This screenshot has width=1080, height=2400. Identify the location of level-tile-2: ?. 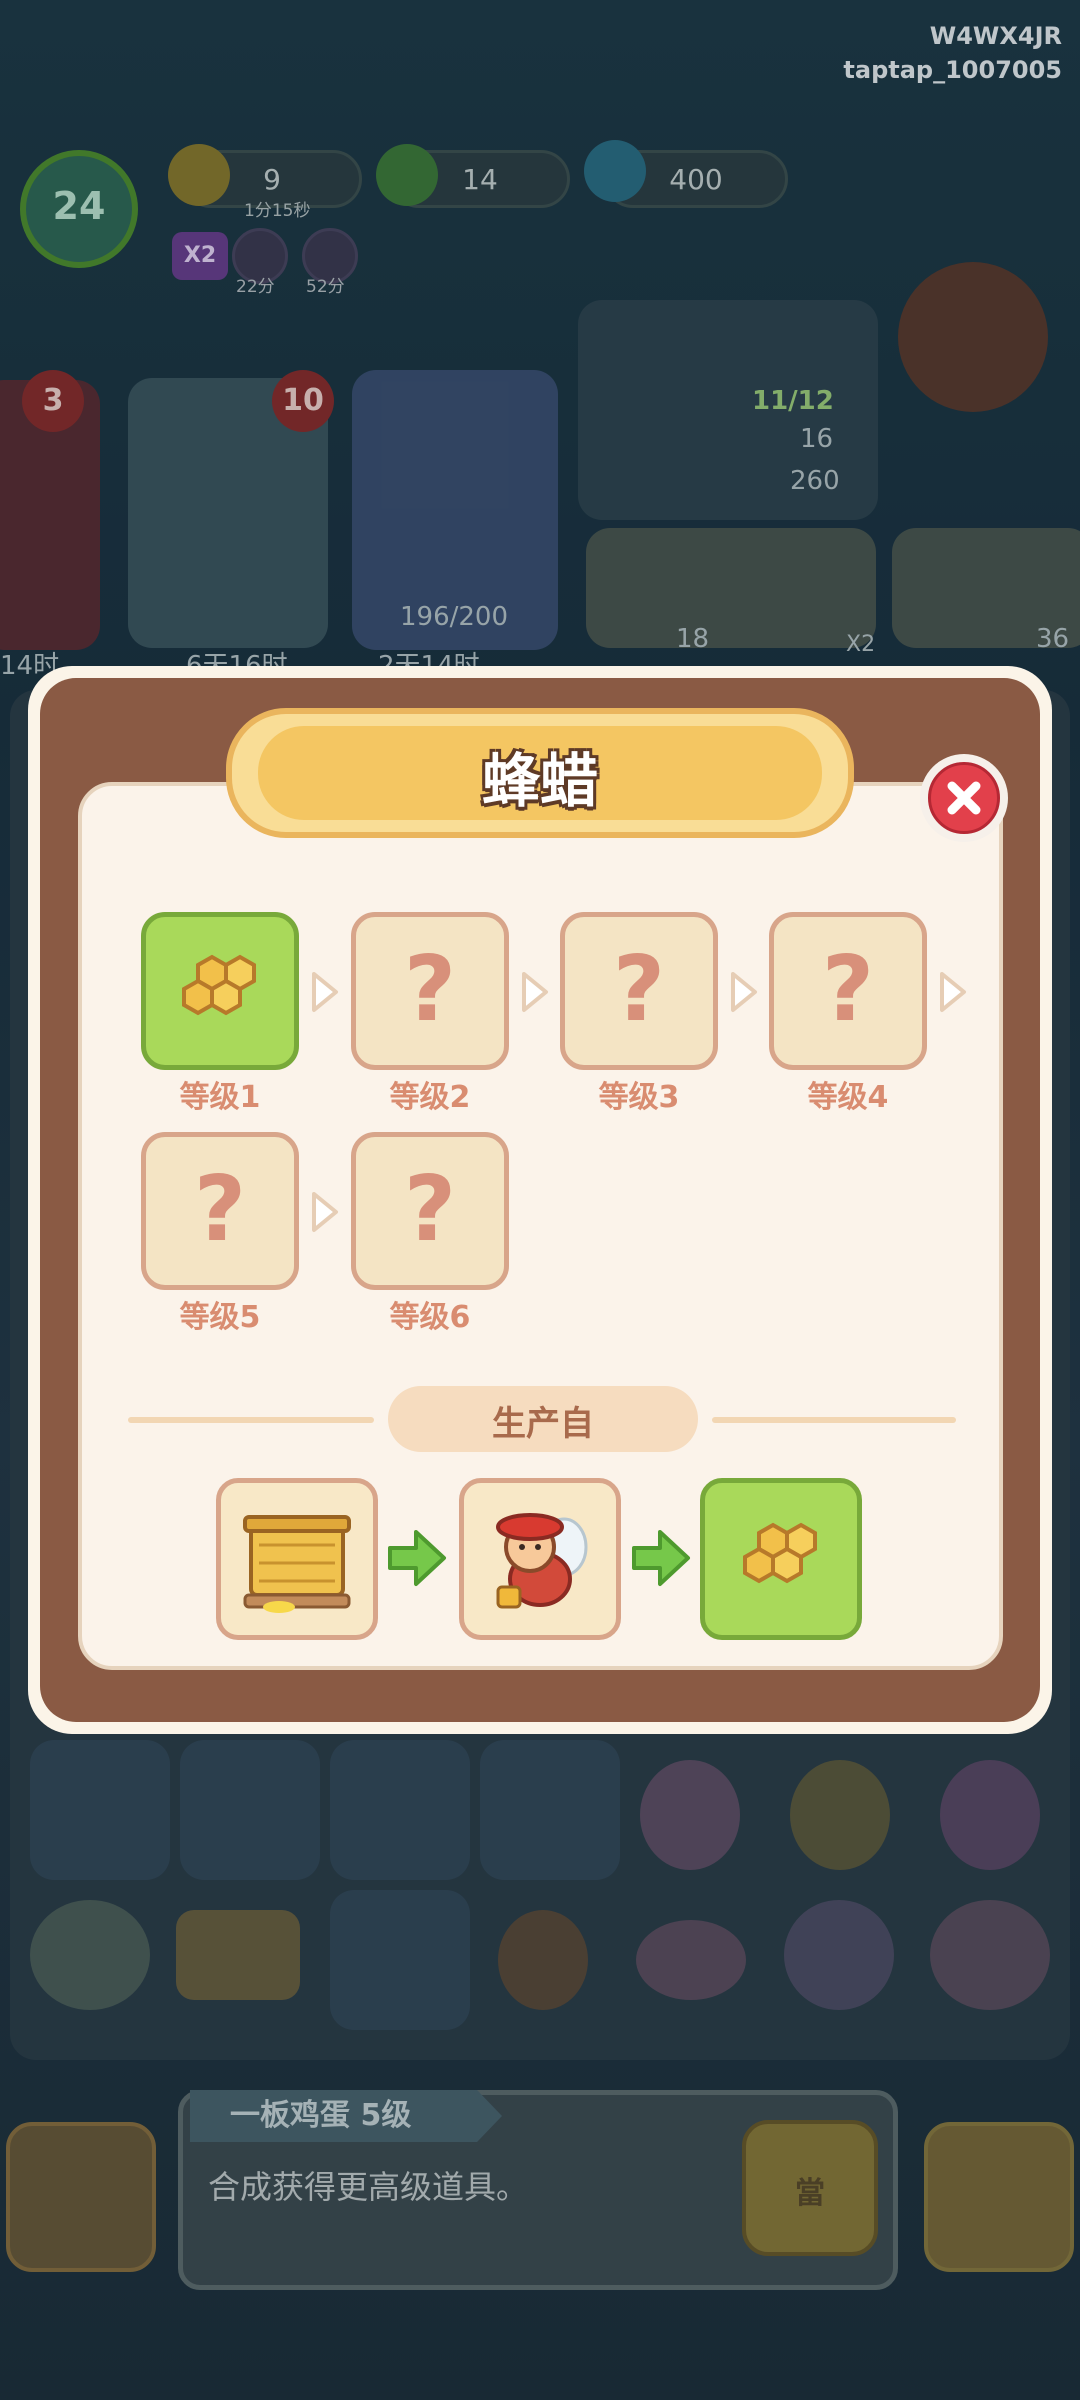
(430, 991).